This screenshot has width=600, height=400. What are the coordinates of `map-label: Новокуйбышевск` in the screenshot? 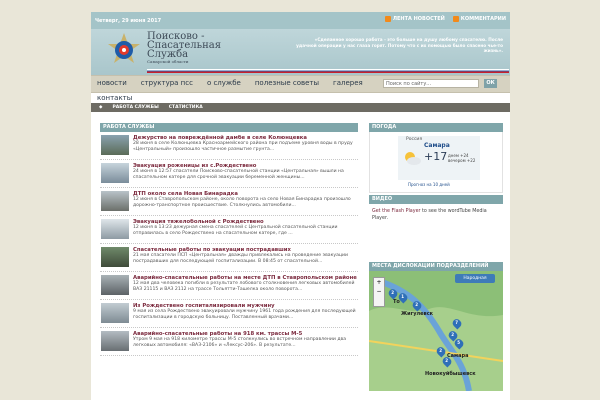 It's located at (450, 374).